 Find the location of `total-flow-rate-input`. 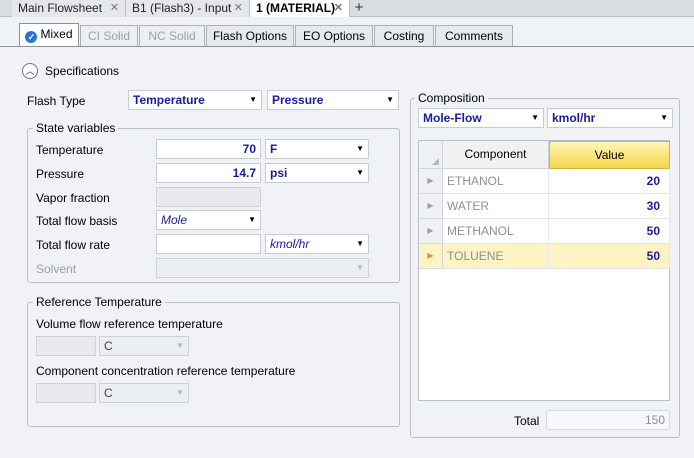

total-flow-rate-input is located at coordinates (208, 244).